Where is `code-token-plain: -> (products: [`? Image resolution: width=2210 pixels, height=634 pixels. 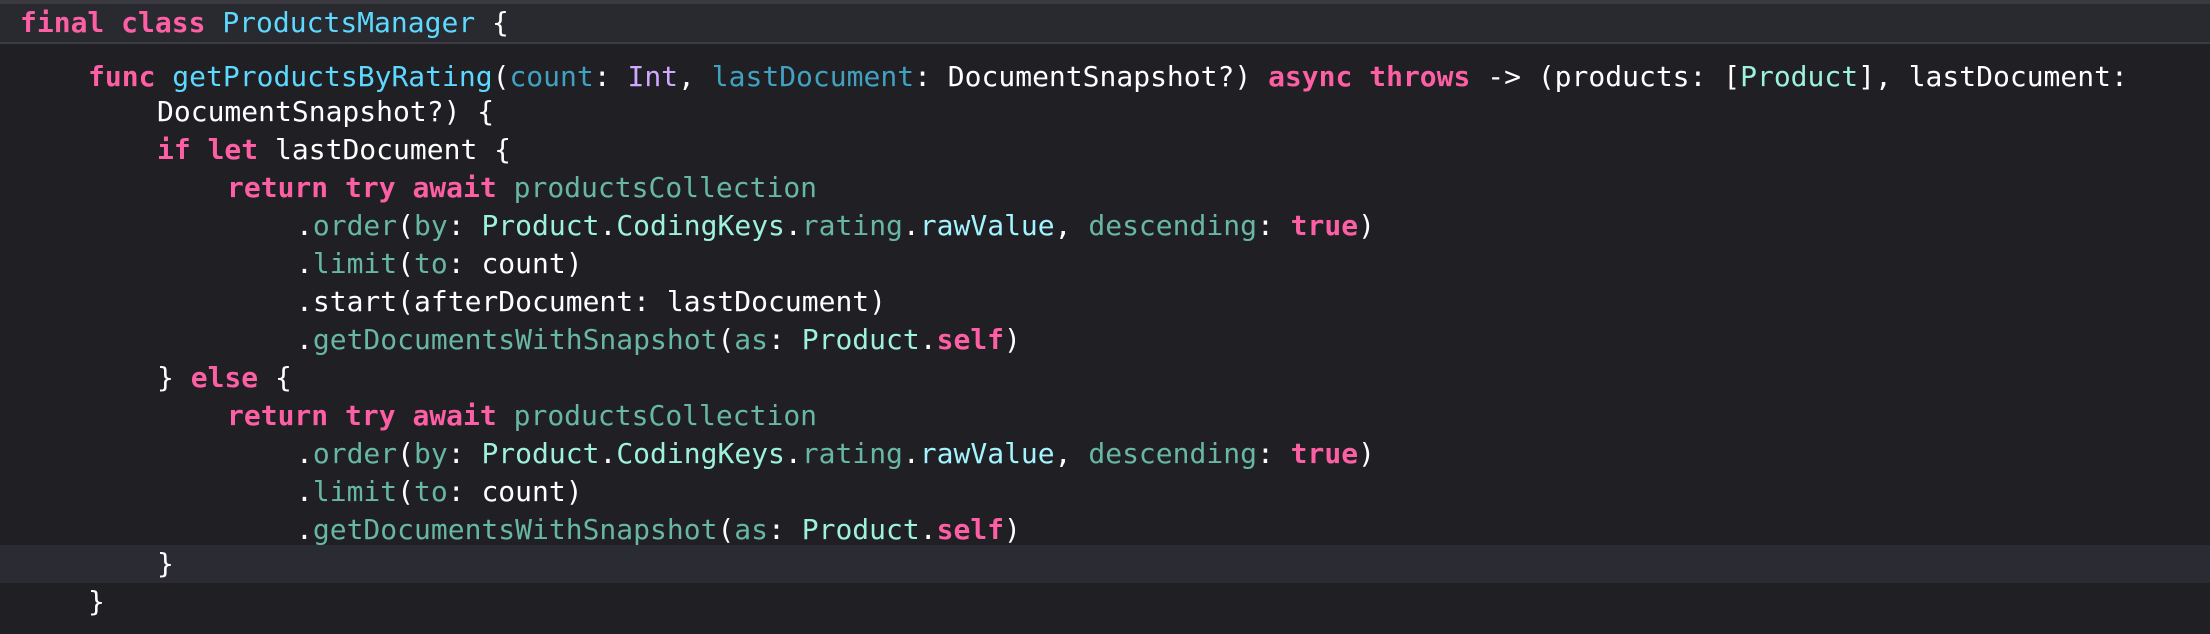 code-token-plain: -> (products: [ is located at coordinates (1605, 76).